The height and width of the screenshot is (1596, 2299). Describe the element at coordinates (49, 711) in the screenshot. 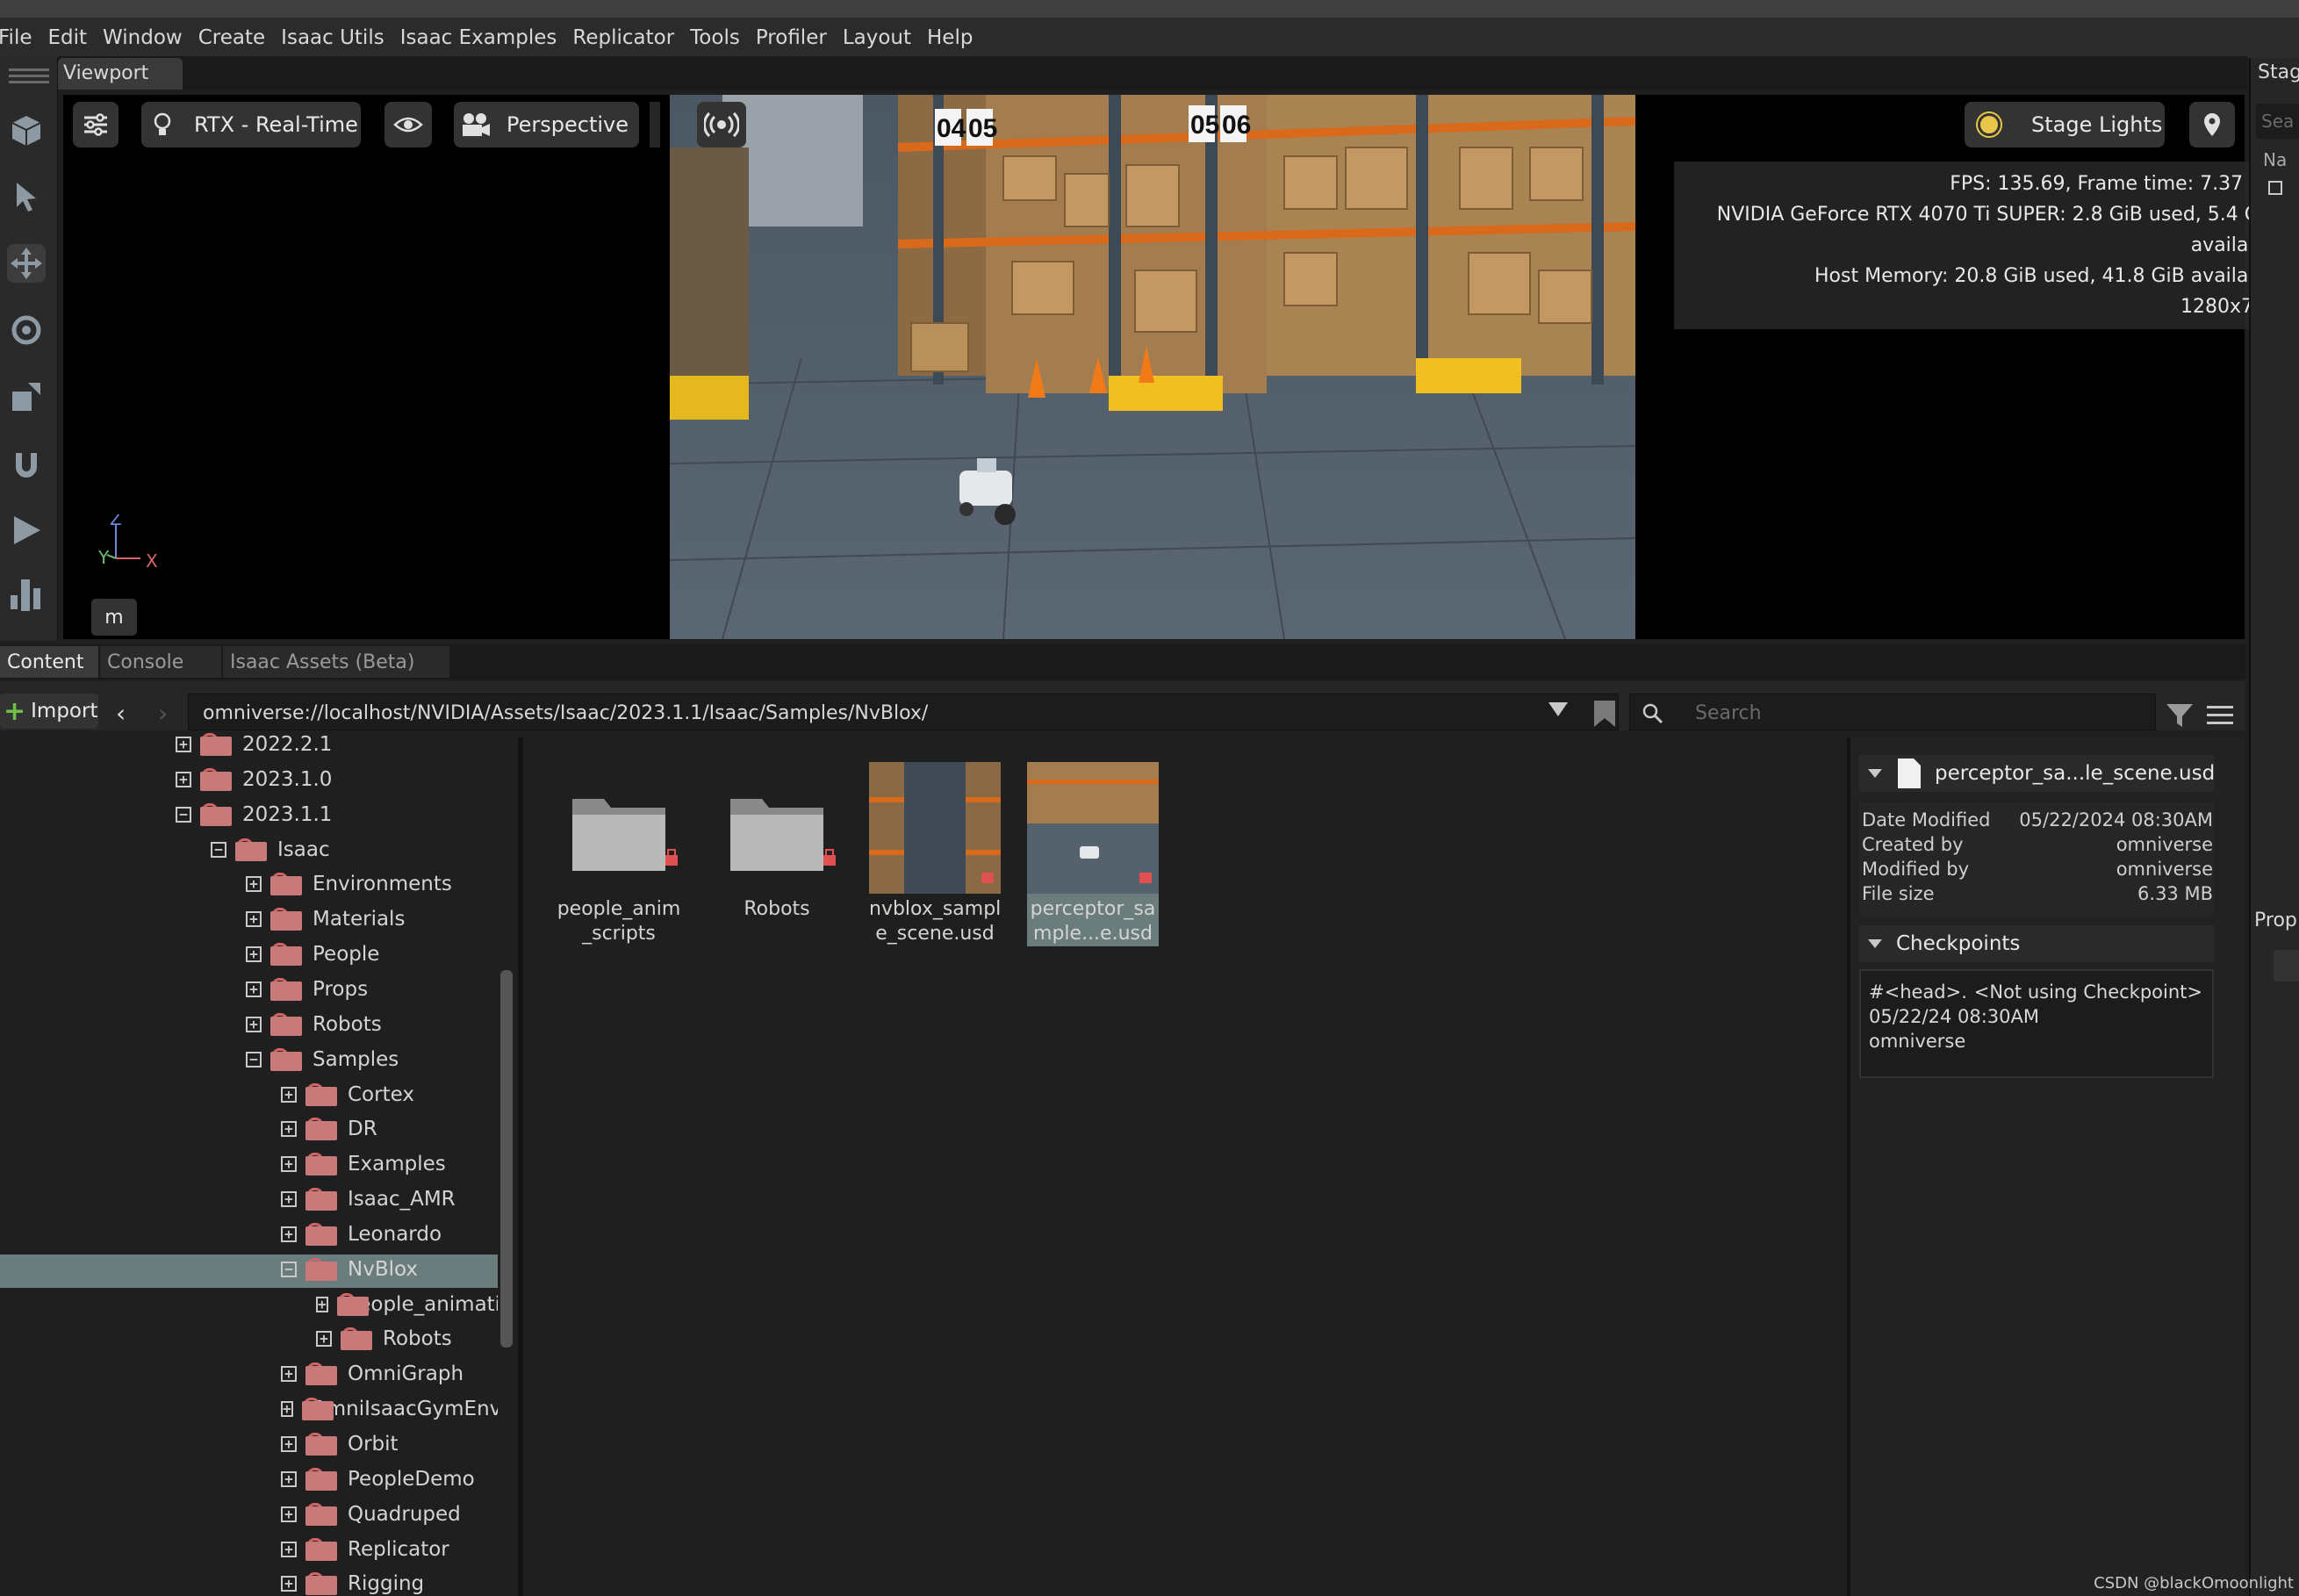

I see `import-button: + Import` at that location.